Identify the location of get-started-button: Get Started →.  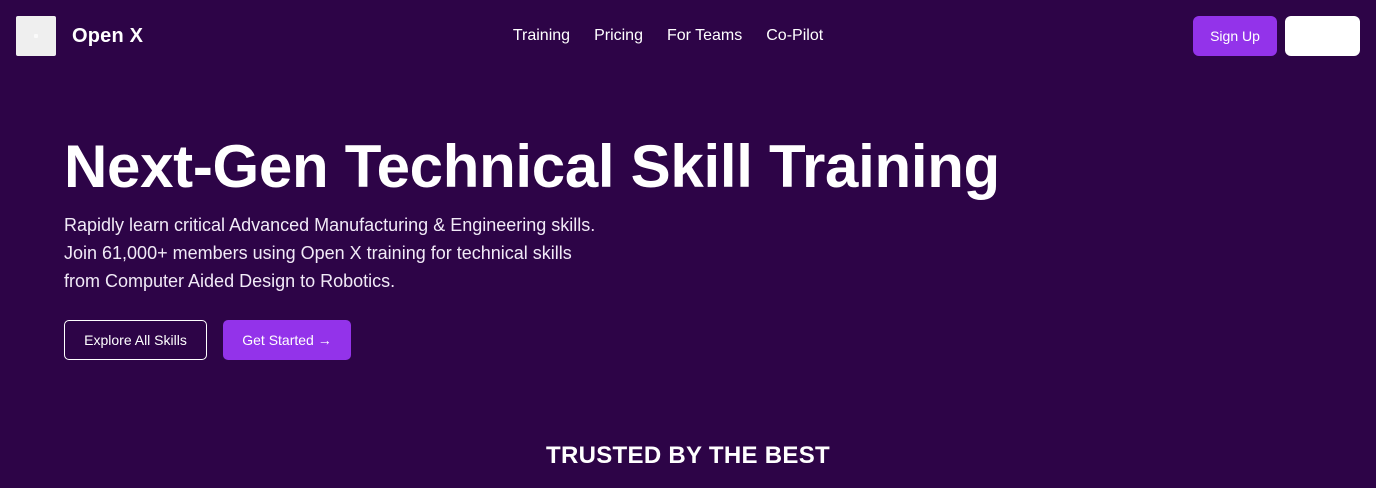
(287, 340).